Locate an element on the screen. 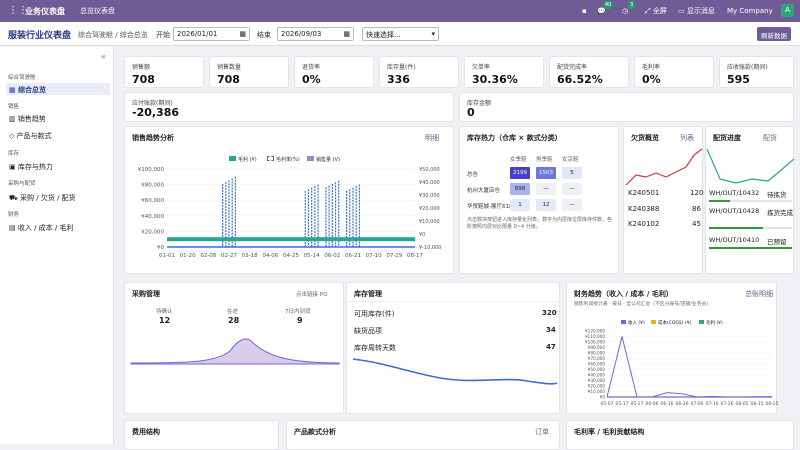  x-tick-label: 08-15 is located at coordinates (756, 404).